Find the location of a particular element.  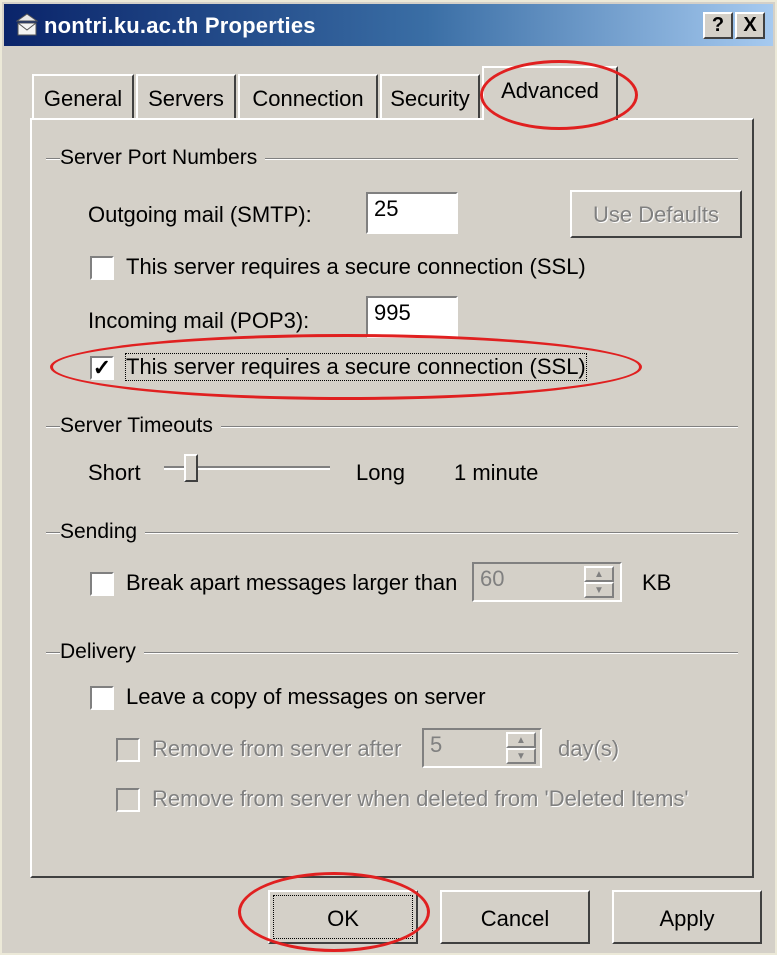

tab-servers: Servers is located at coordinates (186, 96).